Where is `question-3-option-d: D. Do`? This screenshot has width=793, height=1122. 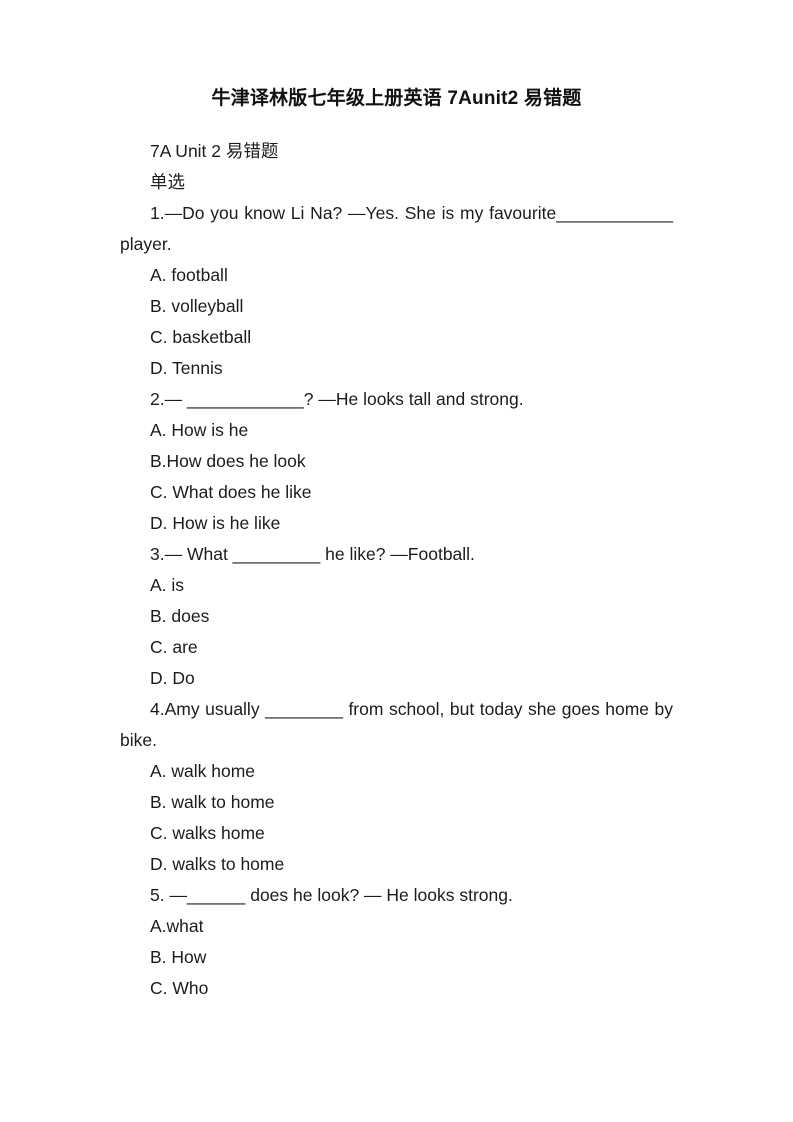 question-3-option-d: D. Do is located at coordinates (172, 678).